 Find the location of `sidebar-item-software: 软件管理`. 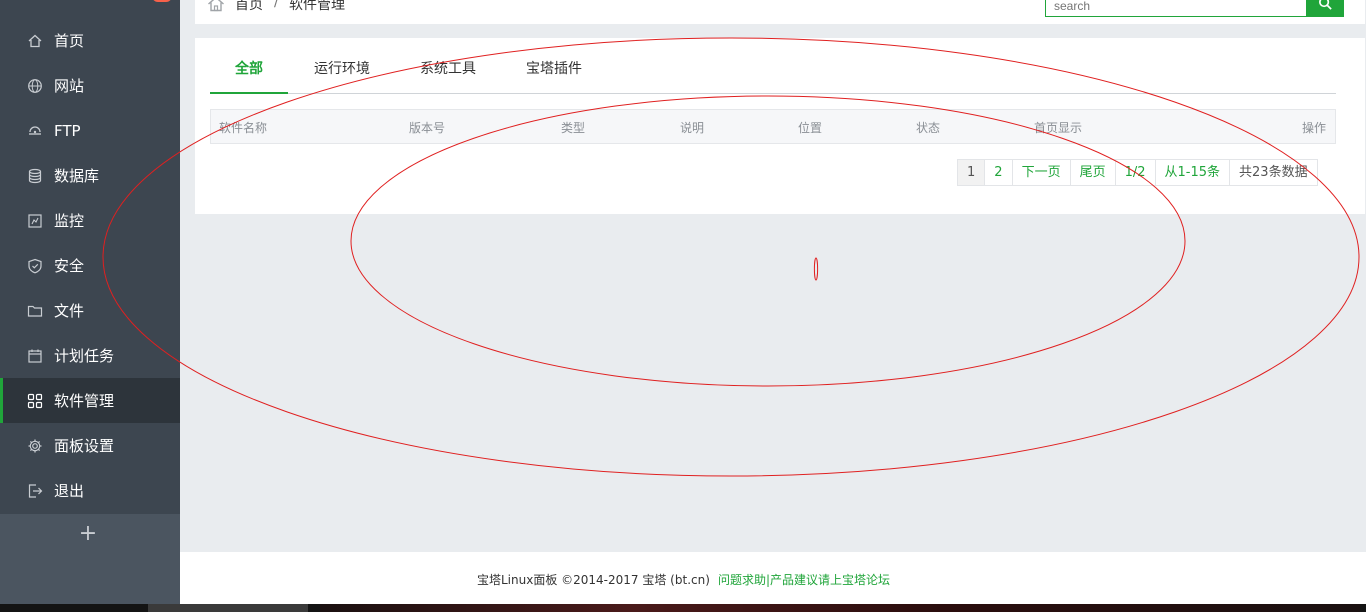

sidebar-item-software: 软件管理 is located at coordinates (90, 400).